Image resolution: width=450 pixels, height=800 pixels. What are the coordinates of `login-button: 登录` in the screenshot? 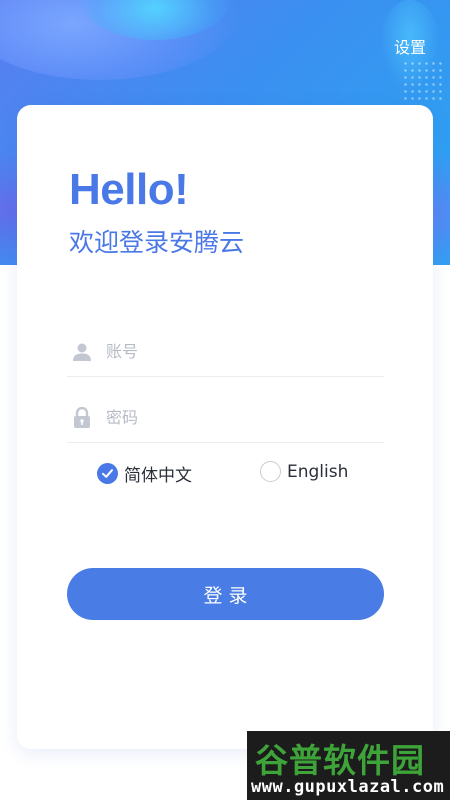 It's located at (225, 594).